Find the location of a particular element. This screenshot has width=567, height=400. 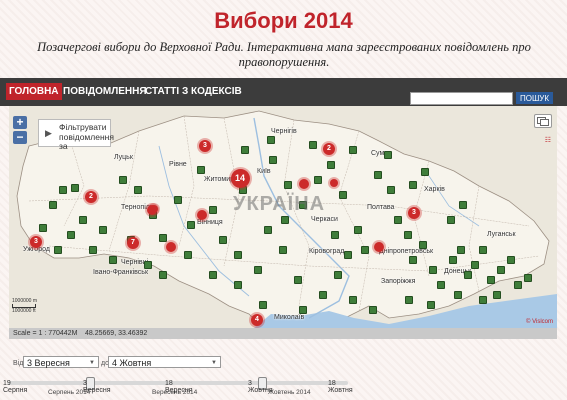

map-credit: © Vislcom is located at coordinates (539, 322).